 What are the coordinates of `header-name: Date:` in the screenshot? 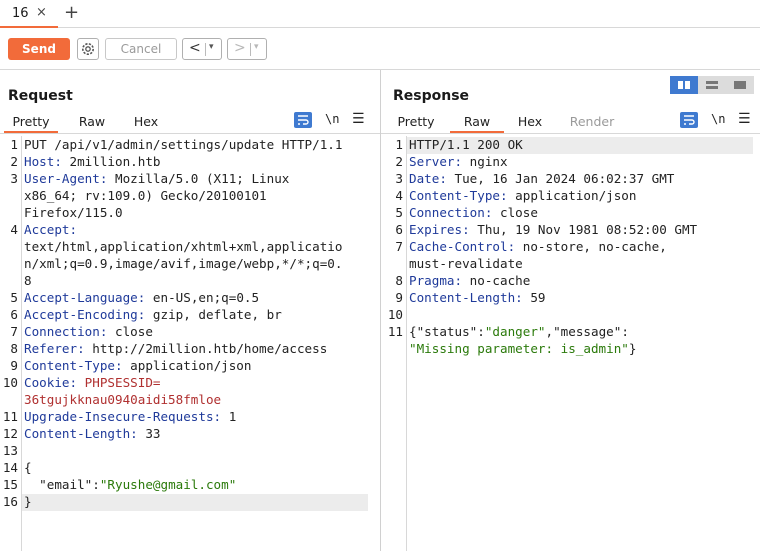 It's located at (428, 178).